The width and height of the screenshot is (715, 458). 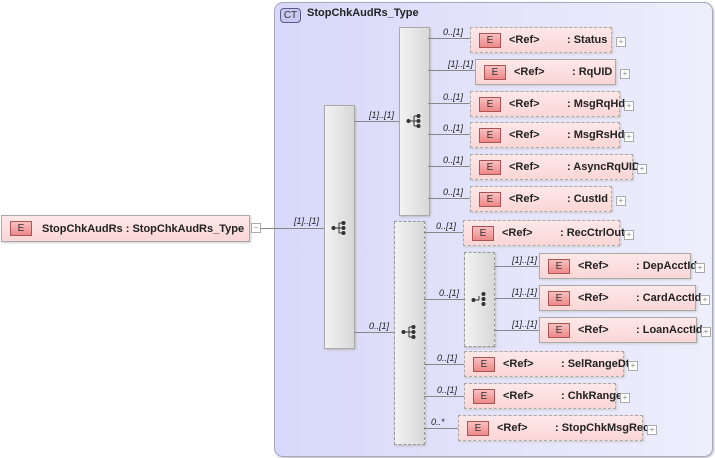 I want to click on element-ref: E <Ref> : SelRangeDt, so click(x=546, y=364).